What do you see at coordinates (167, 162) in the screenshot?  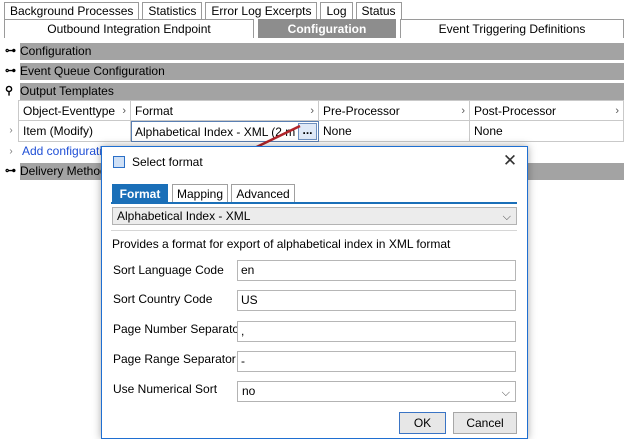 I see `dialog-title: Select format` at bounding box center [167, 162].